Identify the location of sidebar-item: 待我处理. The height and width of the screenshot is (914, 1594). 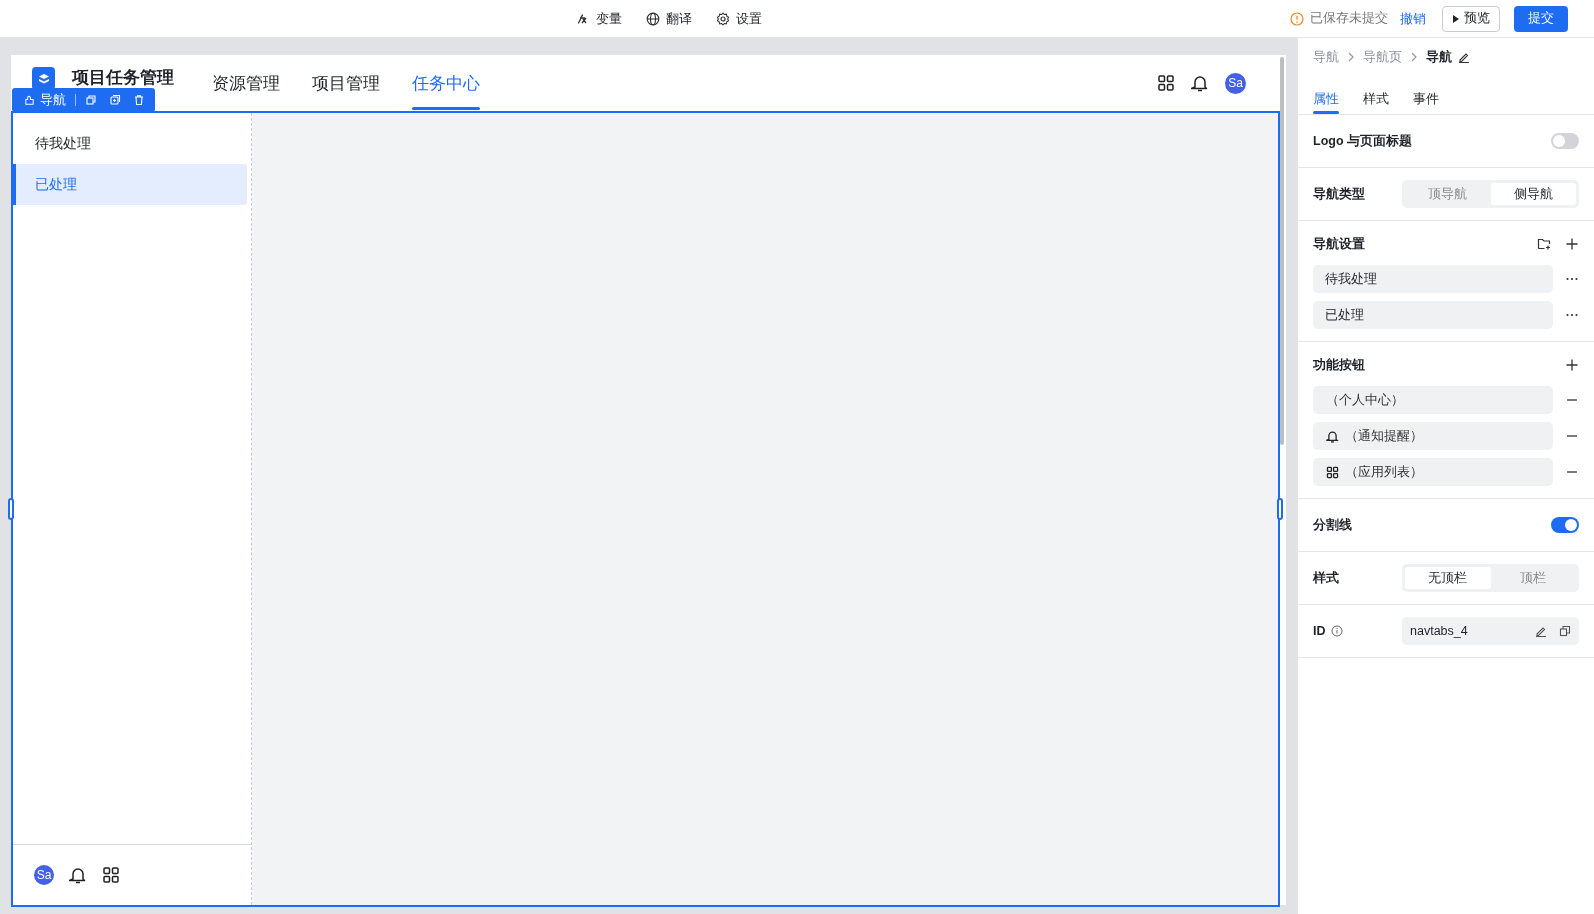
(130, 143).